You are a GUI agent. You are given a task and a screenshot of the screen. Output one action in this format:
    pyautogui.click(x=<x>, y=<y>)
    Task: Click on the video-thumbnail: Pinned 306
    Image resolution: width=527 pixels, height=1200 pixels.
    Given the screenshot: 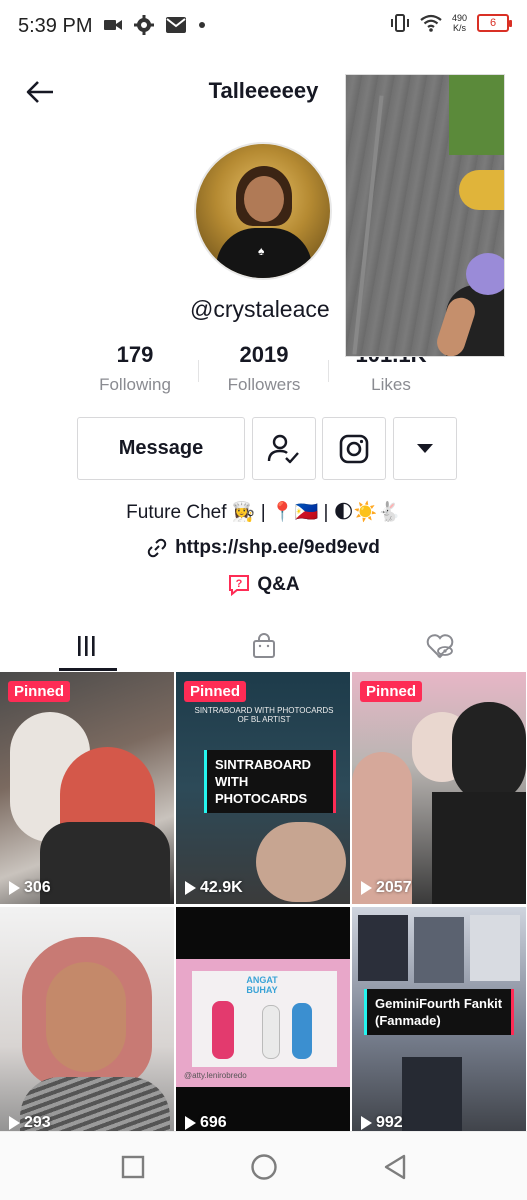 What is the action you would take?
    pyautogui.click(x=87, y=788)
    